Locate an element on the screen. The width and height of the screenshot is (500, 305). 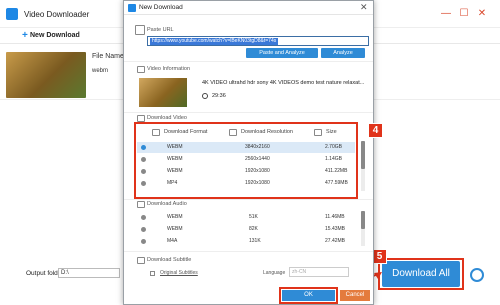
url-link-icon is located at coordinates (140, 30).